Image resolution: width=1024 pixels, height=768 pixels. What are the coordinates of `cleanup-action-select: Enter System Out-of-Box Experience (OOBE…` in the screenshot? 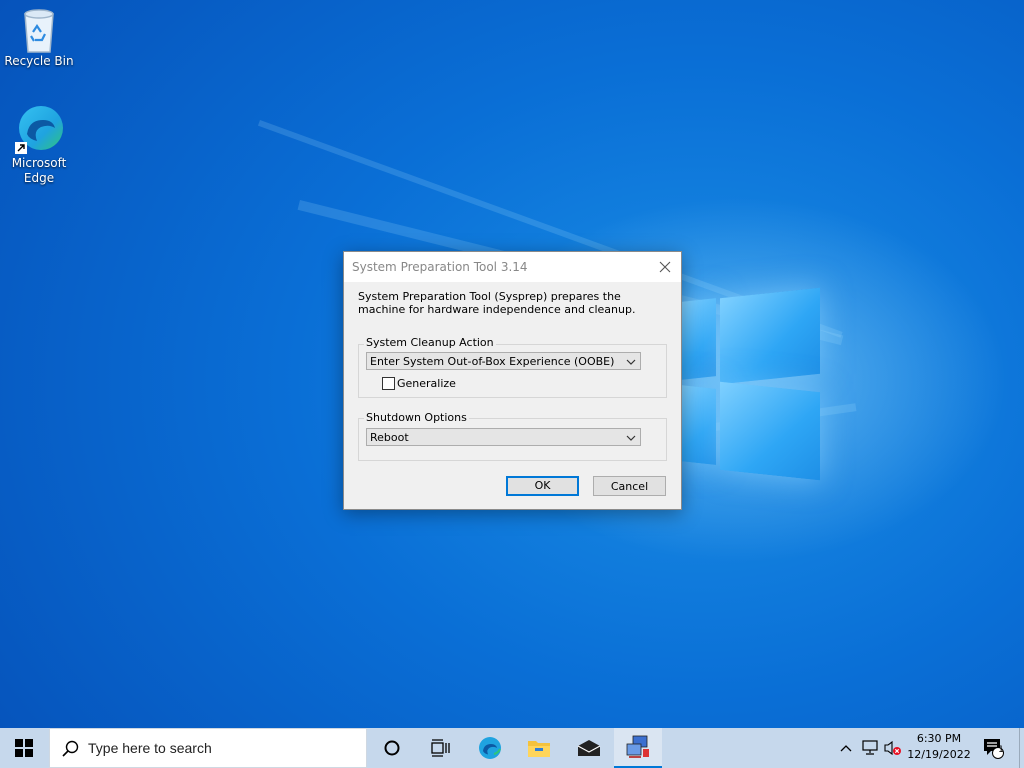 It's located at (503, 361).